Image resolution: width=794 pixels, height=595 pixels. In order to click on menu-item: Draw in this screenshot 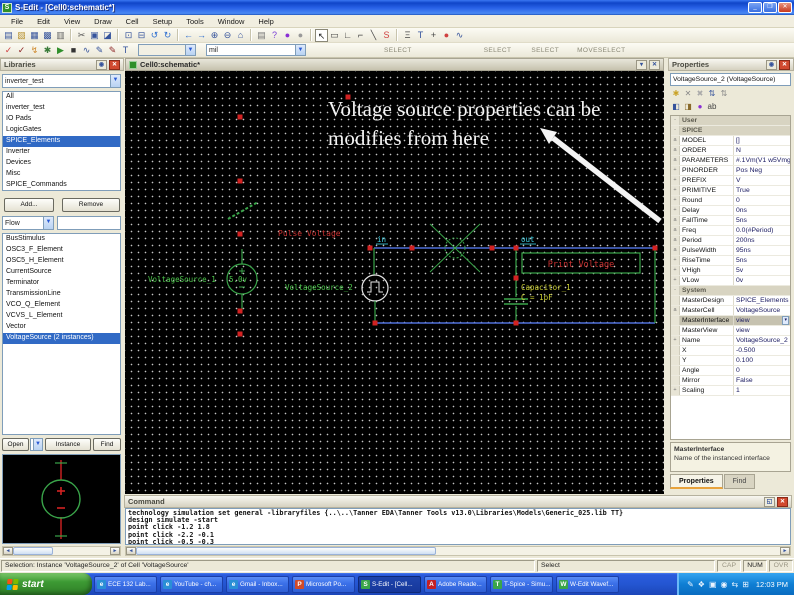, I will do `click(103, 21)`.